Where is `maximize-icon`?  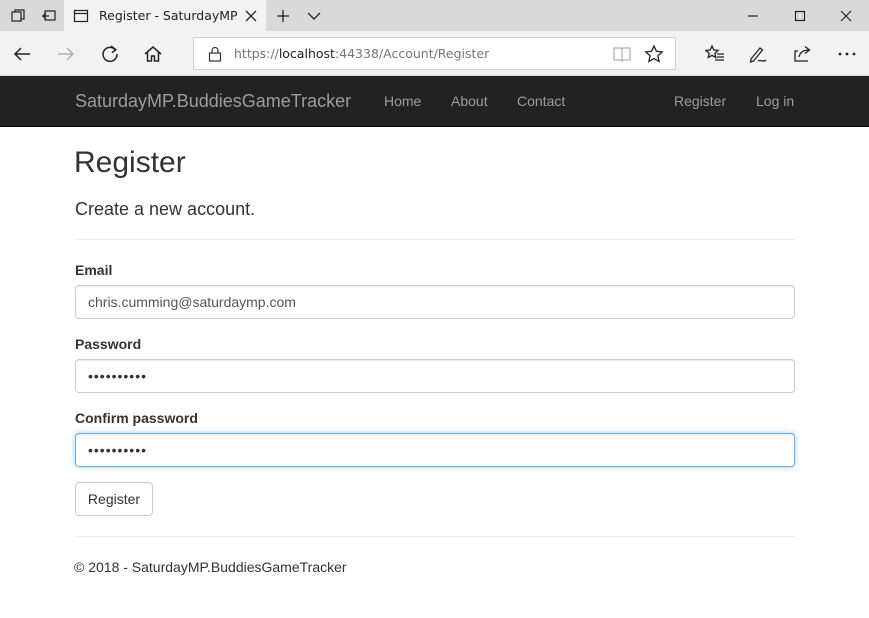
maximize-icon is located at coordinates (800, 15).